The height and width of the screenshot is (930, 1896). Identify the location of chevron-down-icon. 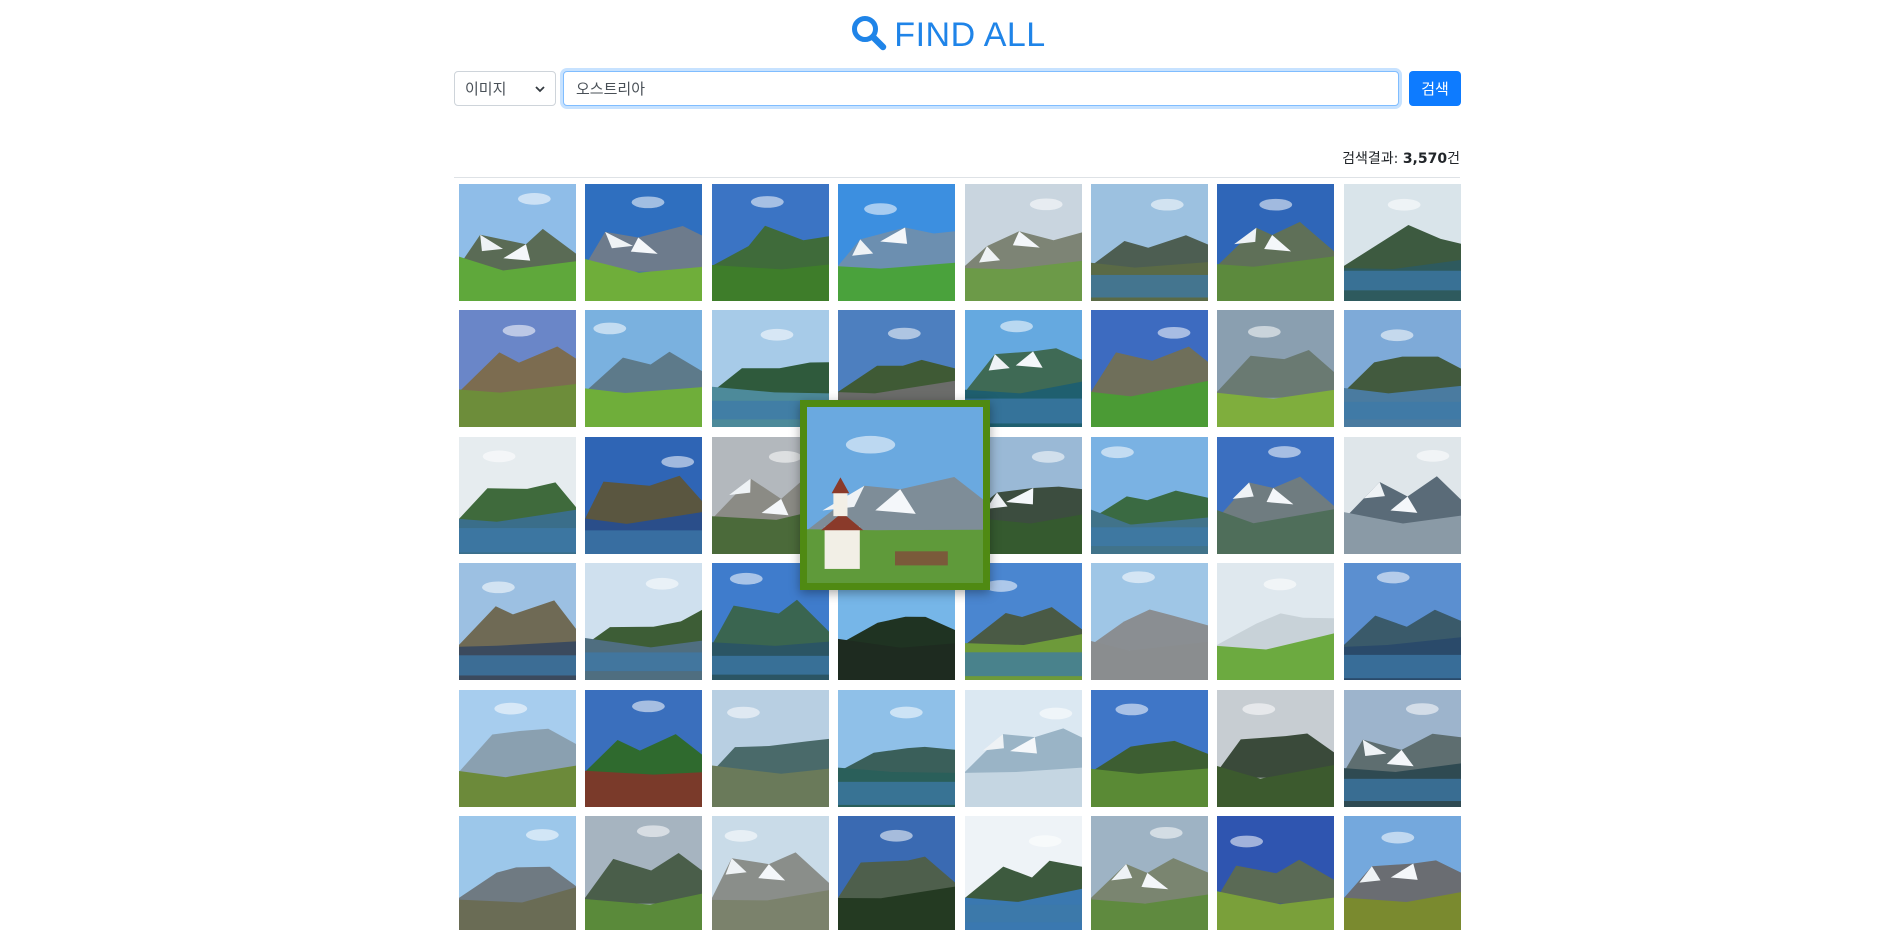
(540, 88).